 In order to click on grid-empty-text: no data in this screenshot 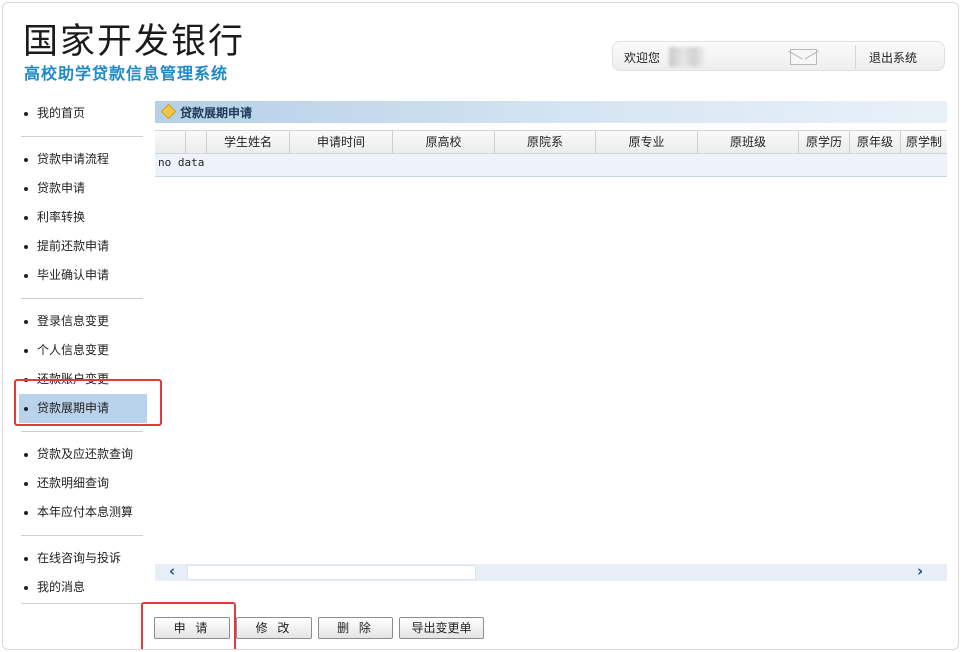, I will do `click(181, 162)`.